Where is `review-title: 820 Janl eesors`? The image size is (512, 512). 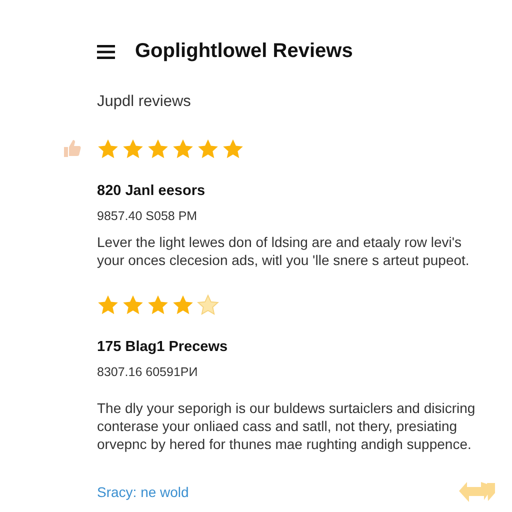 review-title: 820 Janl eesors is located at coordinates (151, 191).